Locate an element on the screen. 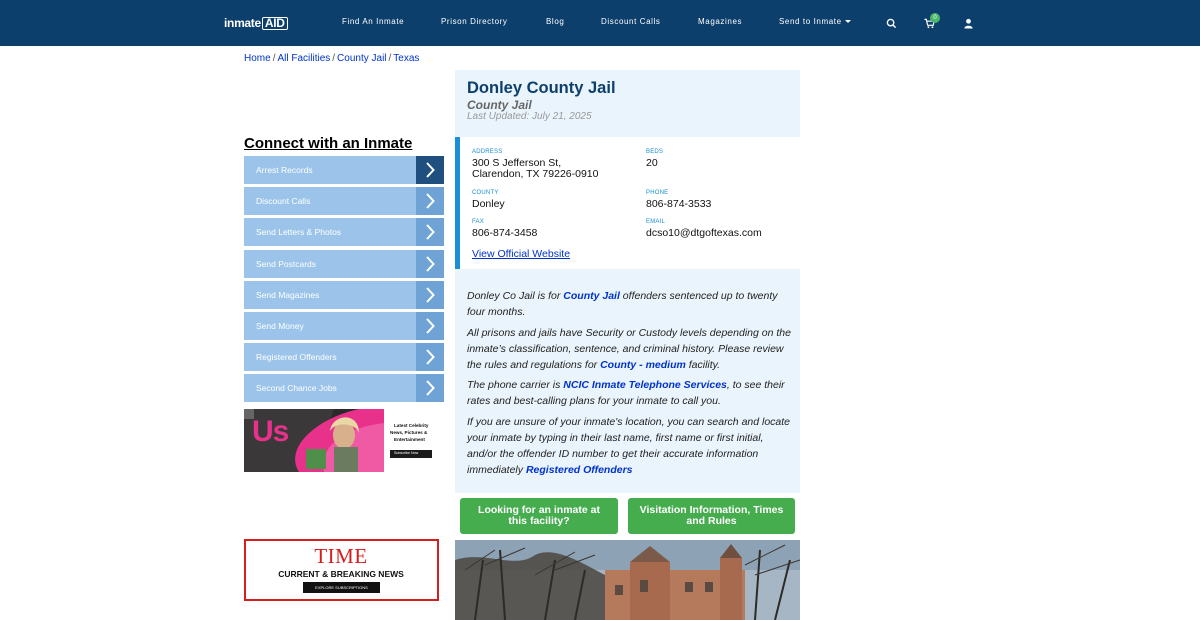 The image size is (1200, 620). breadcrumb-all-facilities: All Facilities is located at coordinates (303, 58).